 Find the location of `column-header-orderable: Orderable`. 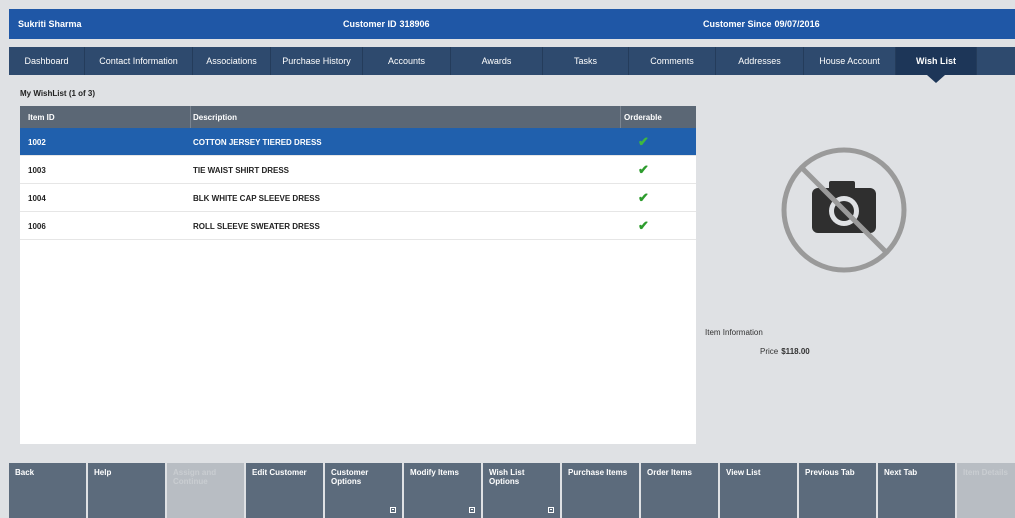

column-header-orderable: Orderable is located at coordinates (643, 117).